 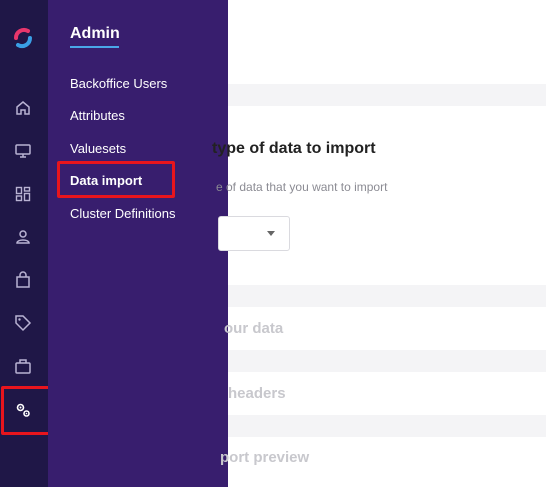 I want to click on user-icon, so click(x=23, y=237).